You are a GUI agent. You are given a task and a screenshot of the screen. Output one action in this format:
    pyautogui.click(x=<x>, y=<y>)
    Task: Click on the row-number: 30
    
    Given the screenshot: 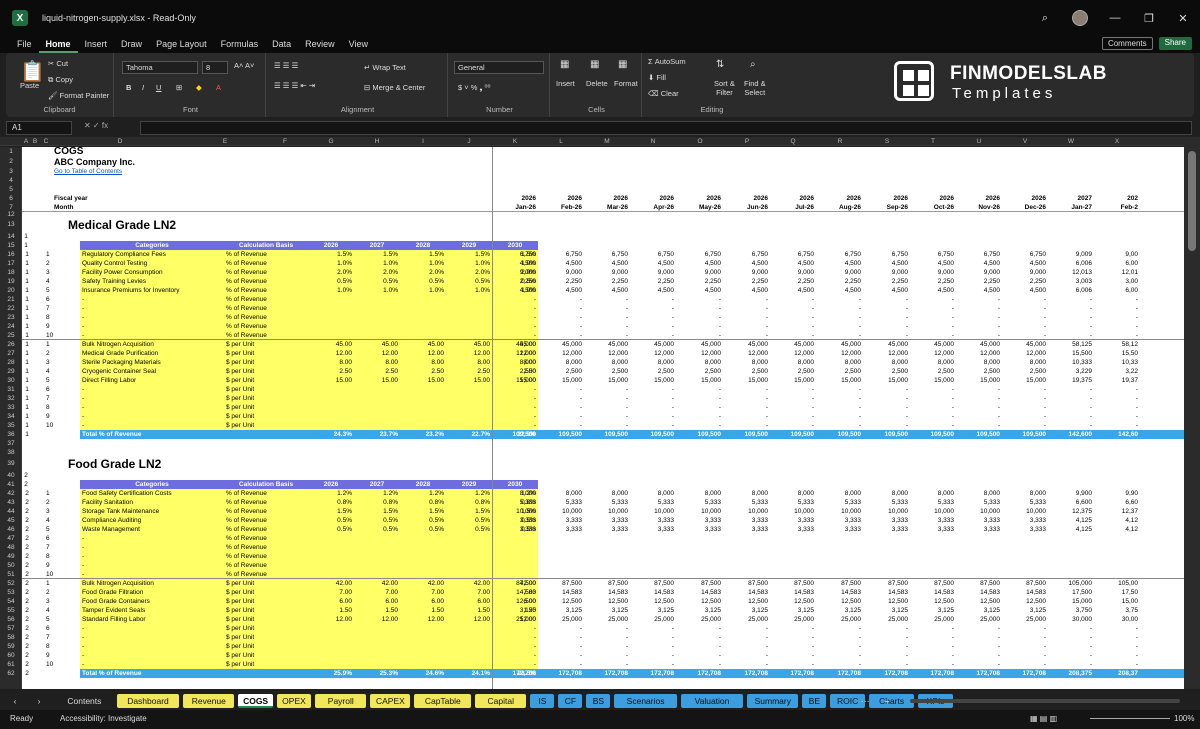 What is the action you would take?
    pyautogui.click(x=11, y=380)
    